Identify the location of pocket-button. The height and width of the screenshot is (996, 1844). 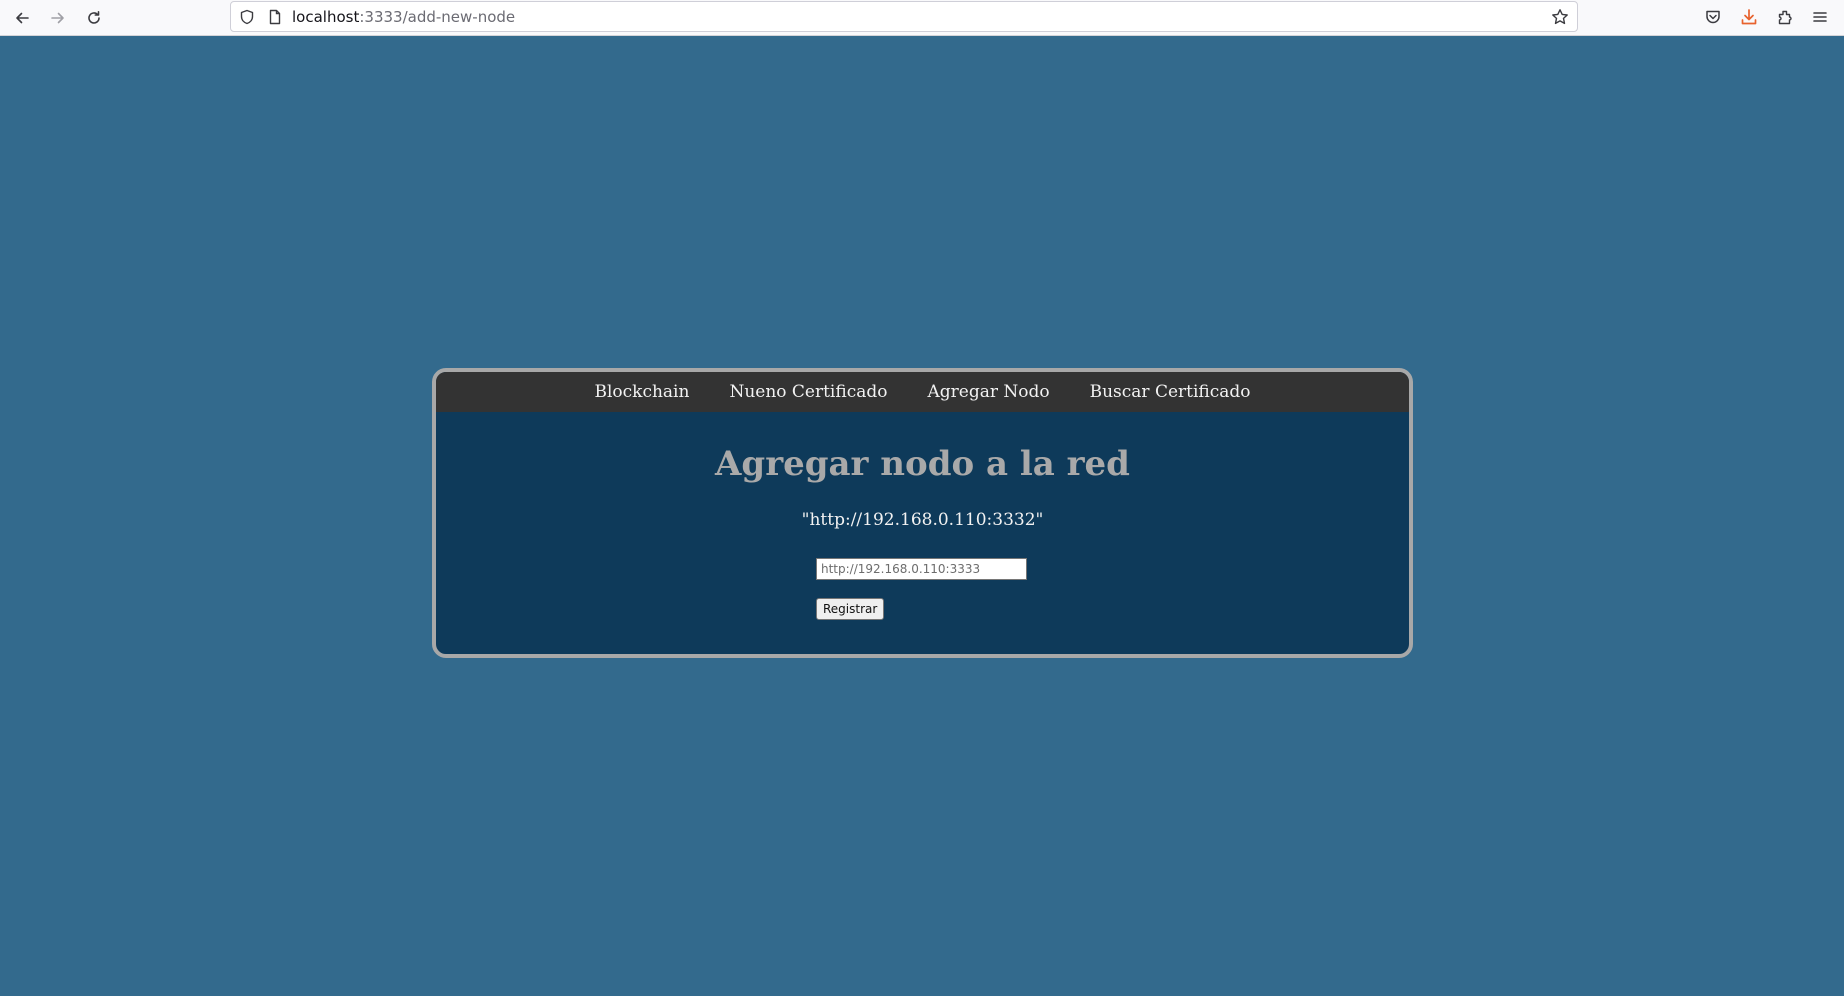
(1713, 17).